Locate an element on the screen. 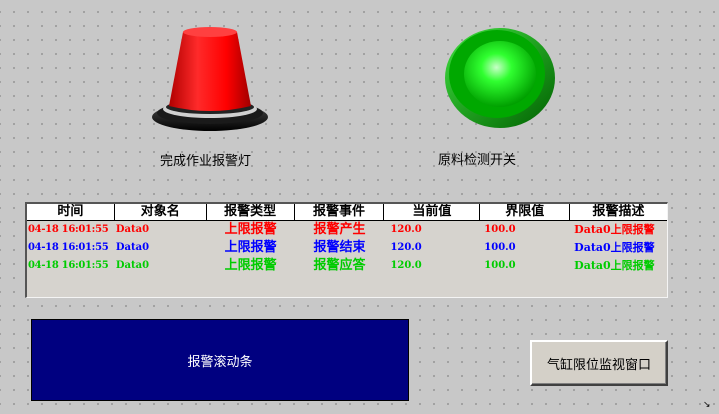 Image resolution: width=719 pixels, height=414 pixels. column-header-alarm-type: 报警类型 is located at coordinates (251, 212).